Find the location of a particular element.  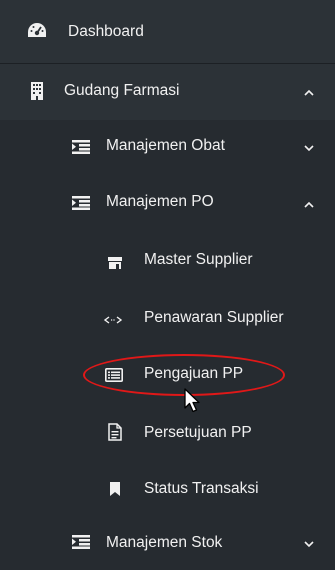

sidebar-item-status-transaksi: Status Transaksi is located at coordinates (167, 489).